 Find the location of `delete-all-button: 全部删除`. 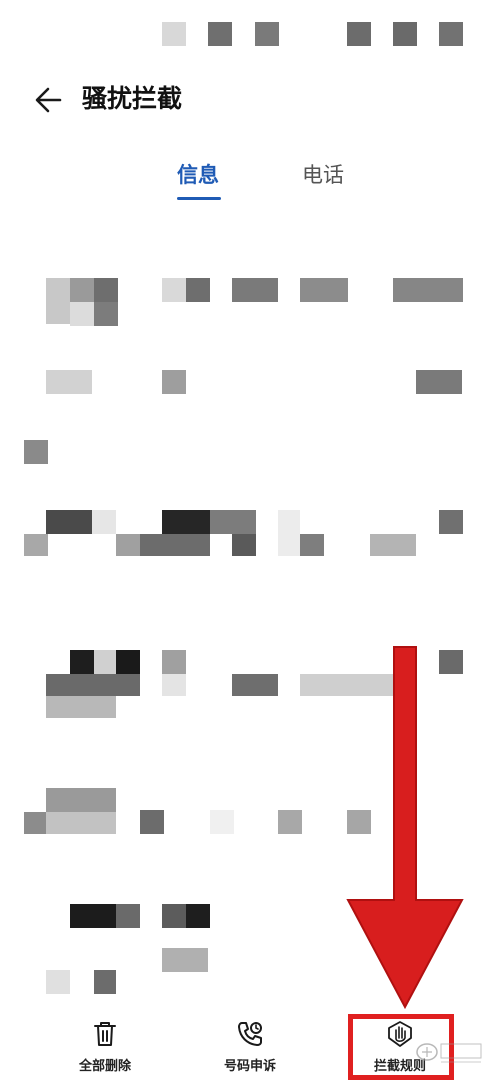

delete-all-button: 全部删除 is located at coordinates (105, 1047).